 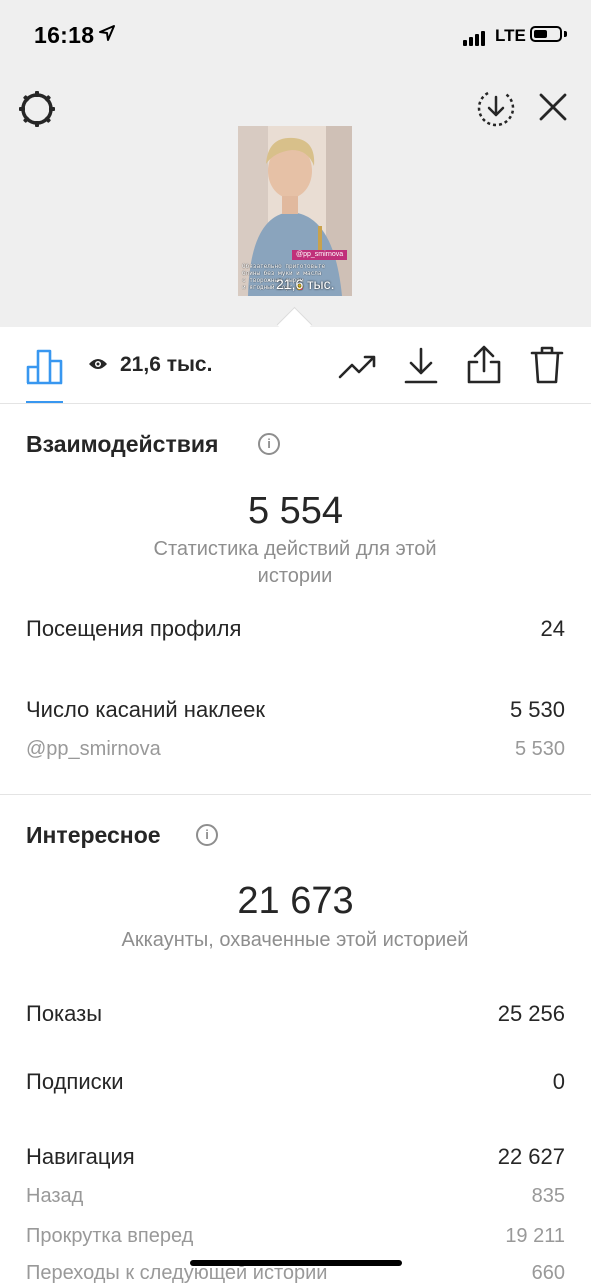 What do you see at coordinates (531, 1156) in the screenshot?
I see `navigation-value: 22 627` at bounding box center [531, 1156].